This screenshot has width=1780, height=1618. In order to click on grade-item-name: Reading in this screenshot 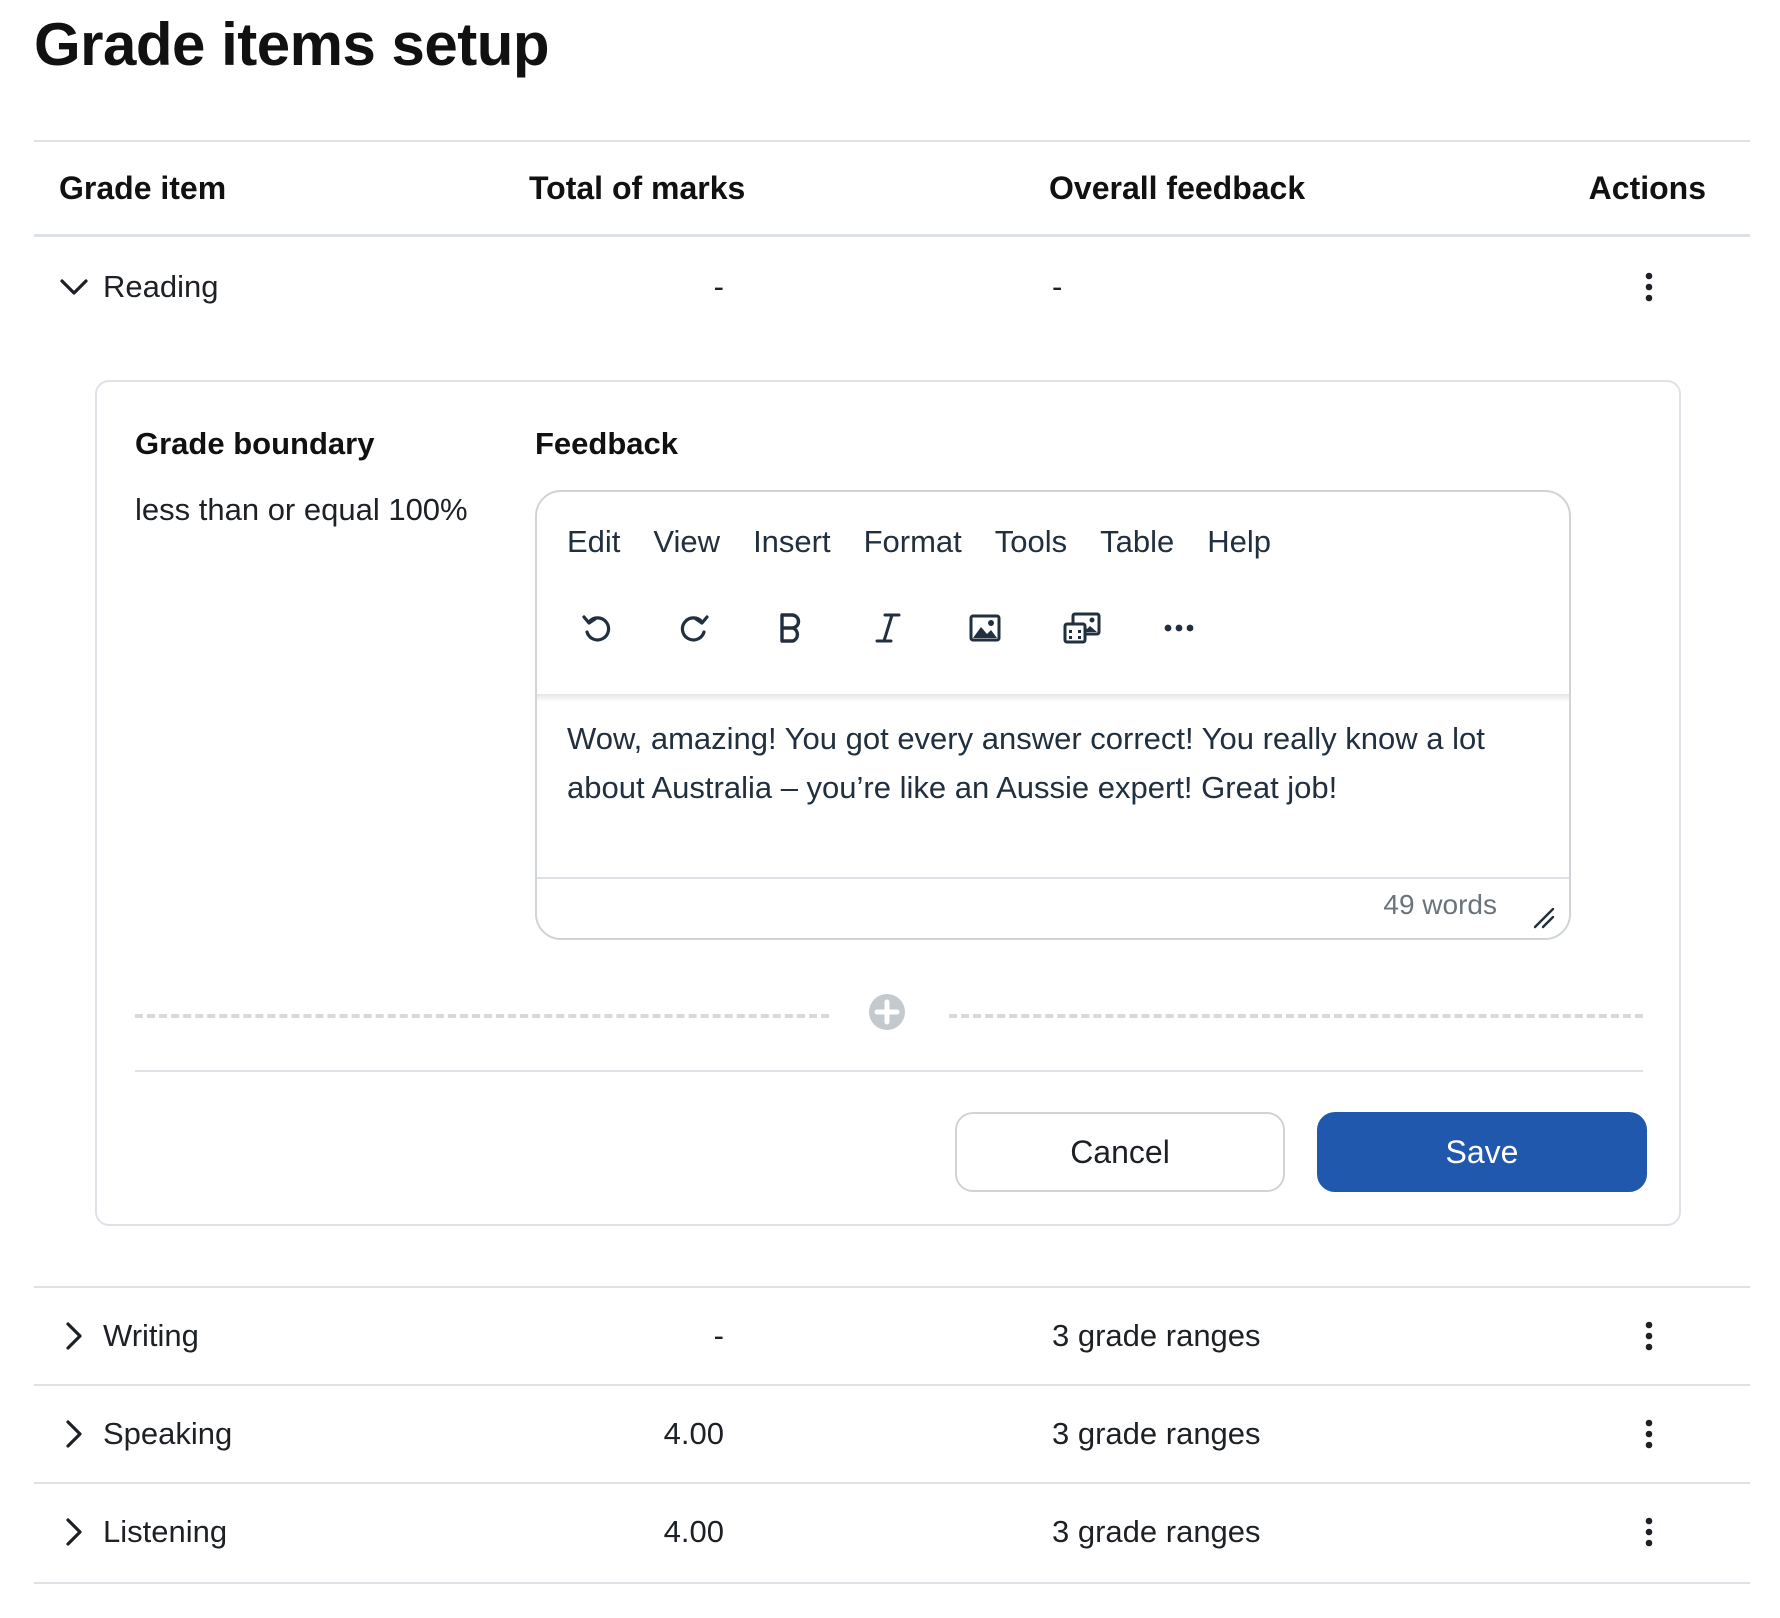, I will do `click(161, 286)`.